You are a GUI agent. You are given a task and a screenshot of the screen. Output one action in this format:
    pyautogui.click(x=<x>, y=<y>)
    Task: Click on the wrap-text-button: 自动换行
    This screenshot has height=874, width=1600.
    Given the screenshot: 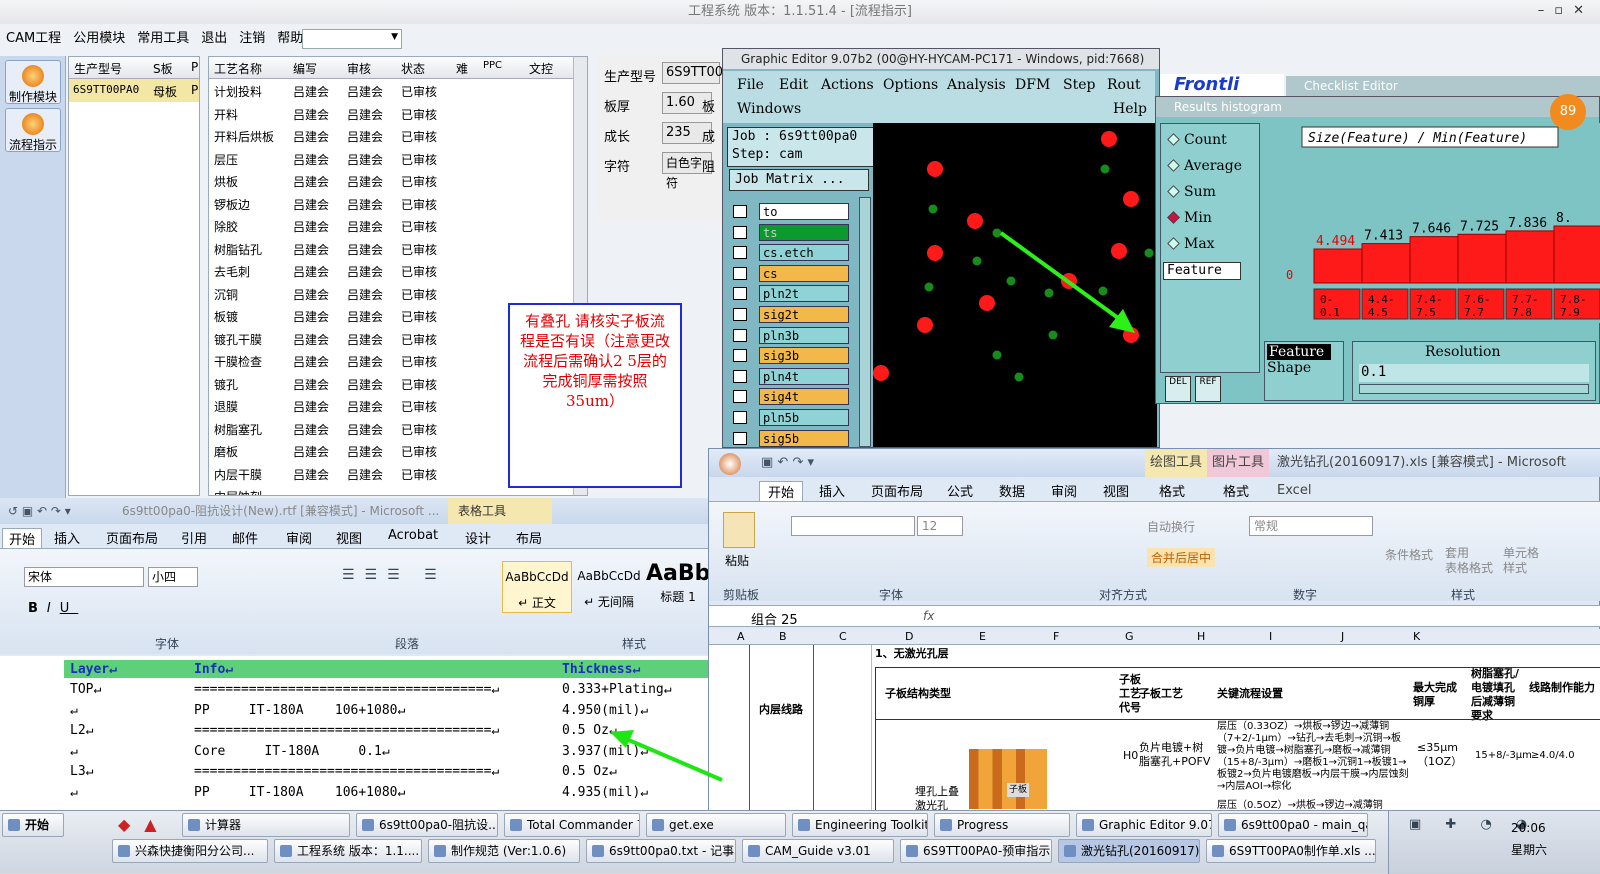 What is the action you would take?
    pyautogui.click(x=1171, y=526)
    